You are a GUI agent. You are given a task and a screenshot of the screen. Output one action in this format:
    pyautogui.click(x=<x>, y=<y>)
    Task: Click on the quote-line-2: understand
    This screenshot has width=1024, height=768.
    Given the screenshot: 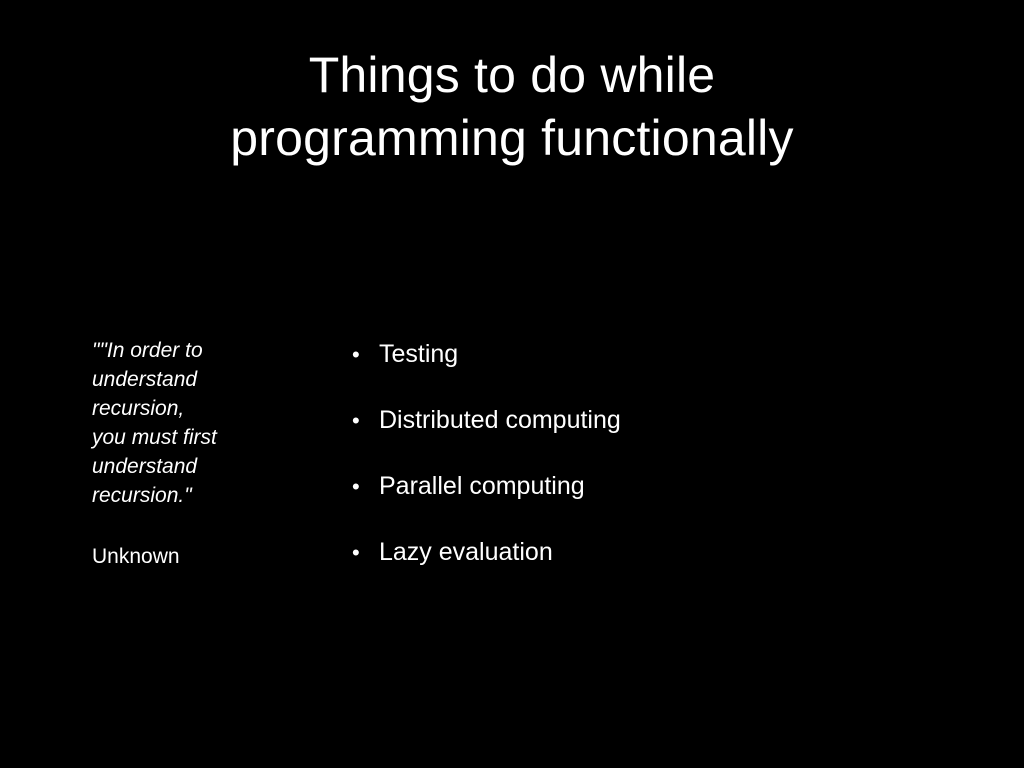 What is the action you would take?
    pyautogui.click(x=145, y=379)
    